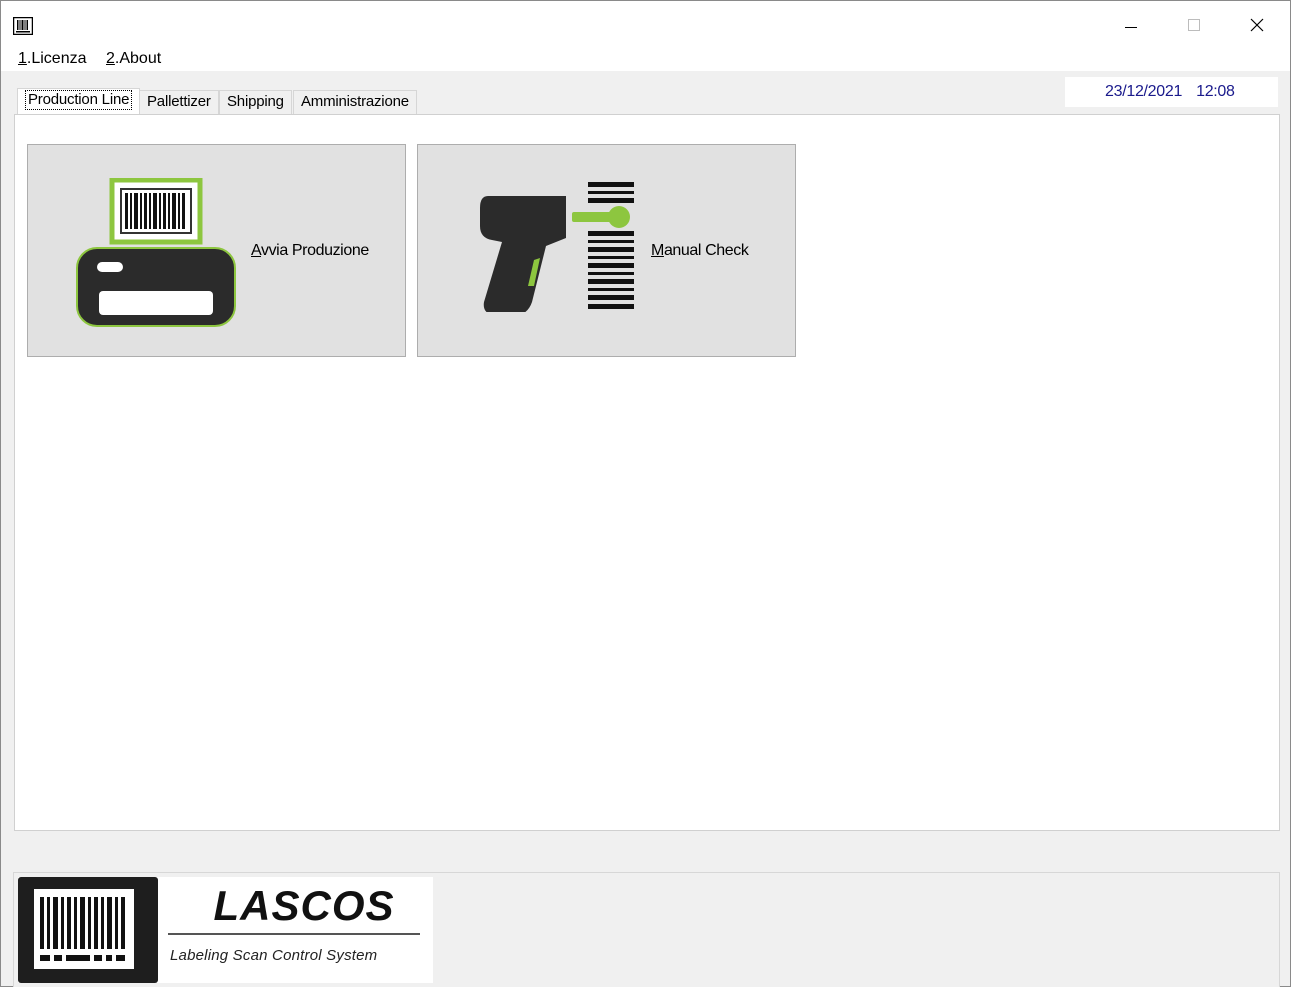  I want to click on maximize-button, so click(1194, 25).